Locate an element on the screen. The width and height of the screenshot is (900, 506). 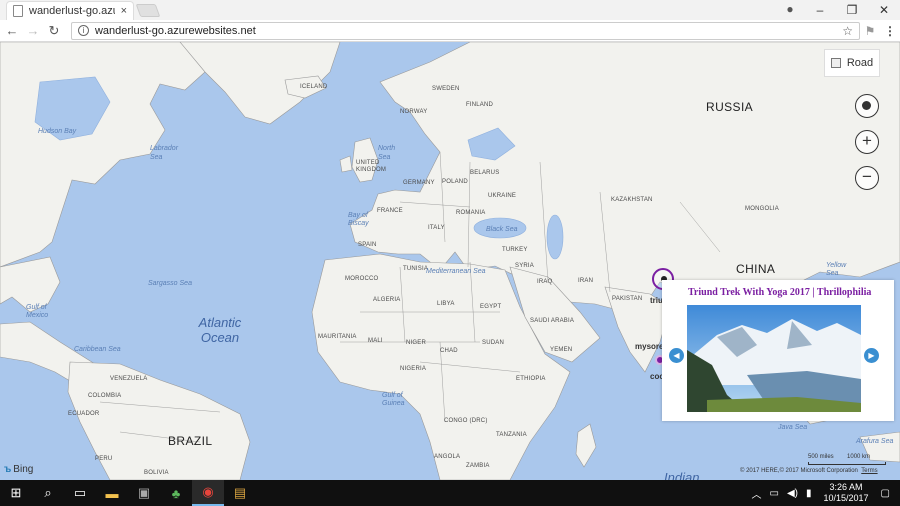
label-bolivia: BOLIVIA is located at coordinates (156, 473).